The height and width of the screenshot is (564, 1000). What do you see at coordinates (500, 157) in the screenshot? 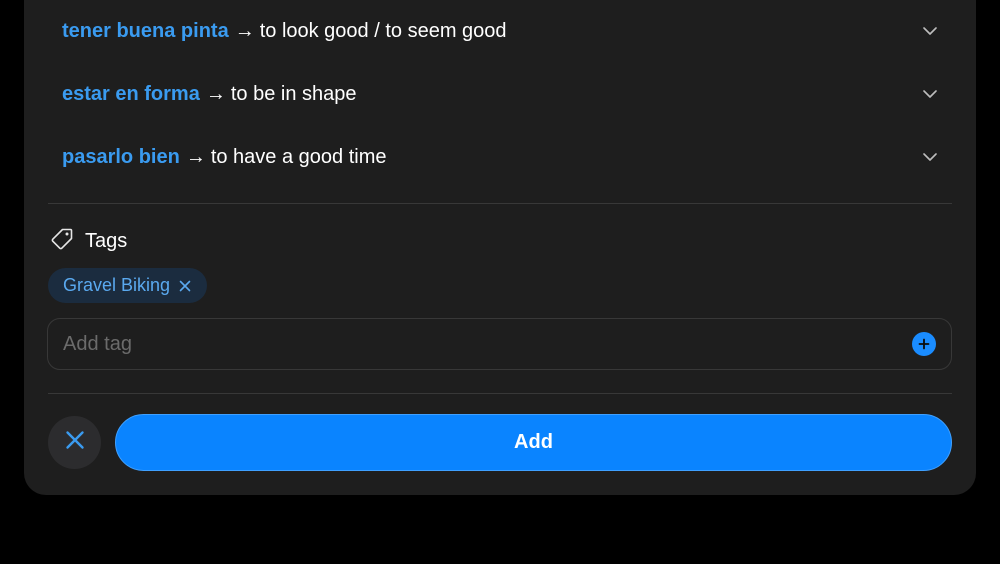
I see `phrase-row-pasarlo-bien: pasarlo bien → to have a good time` at bounding box center [500, 157].